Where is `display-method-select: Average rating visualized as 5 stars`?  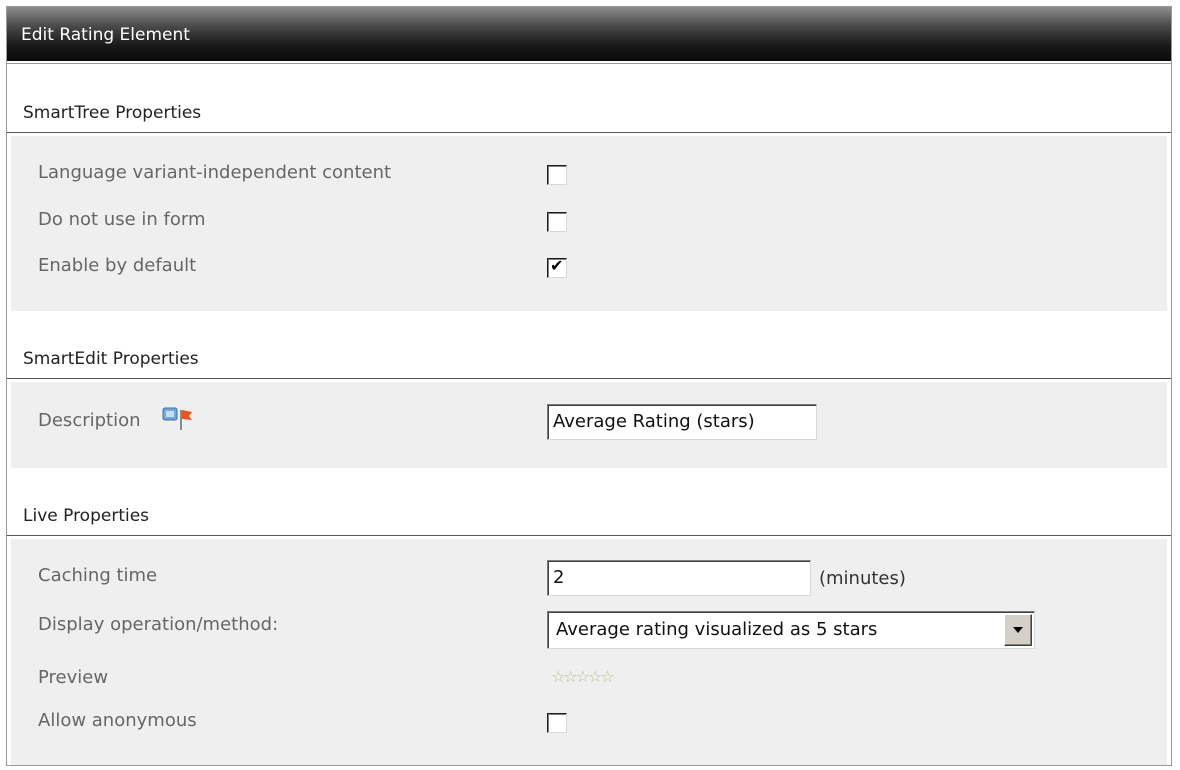
display-method-select: Average rating visualized as 5 stars is located at coordinates (791, 630).